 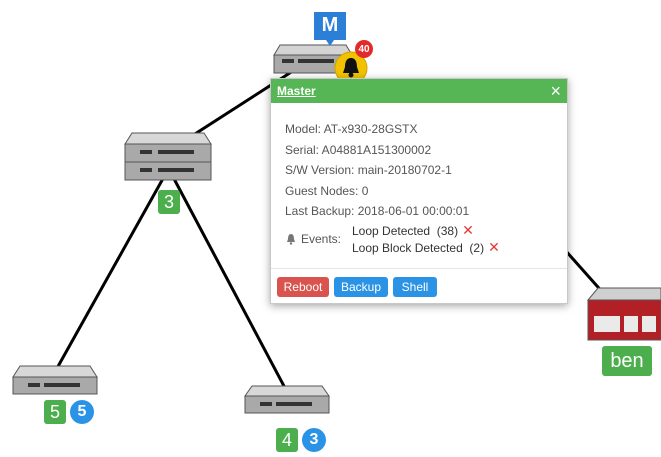 What do you see at coordinates (419, 91) in the screenshot?
I see `popup-header: Master ×` at bounding box center [419, 91].